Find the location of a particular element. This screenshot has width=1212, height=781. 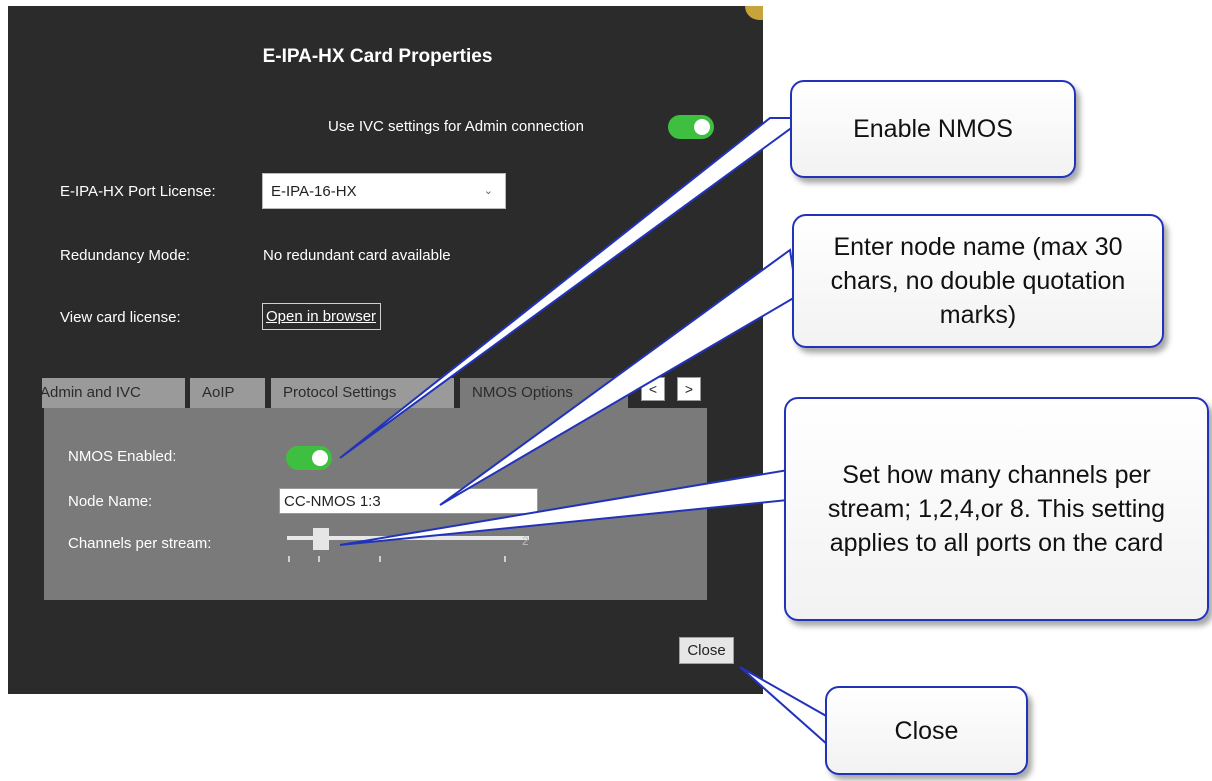

callout-close: Close is located at coordinates (926, 730).